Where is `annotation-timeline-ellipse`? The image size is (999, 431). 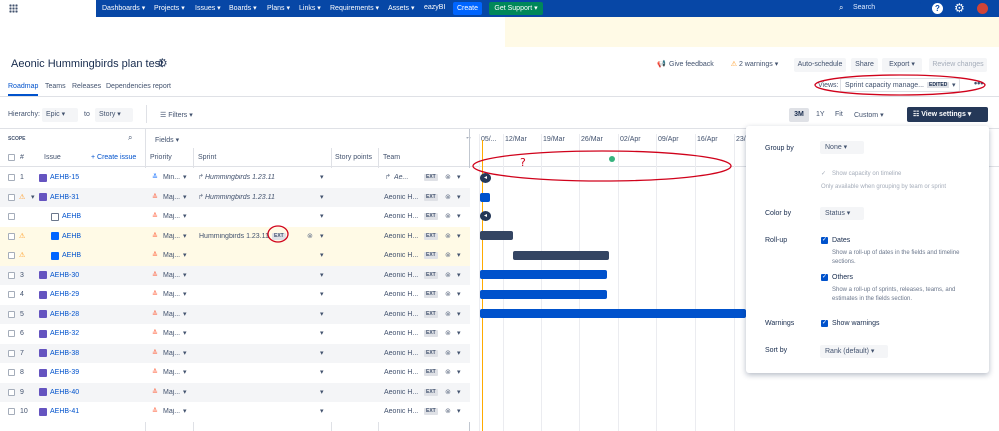 annotation-timeline-ellipse is located at coordinates (602, 166).